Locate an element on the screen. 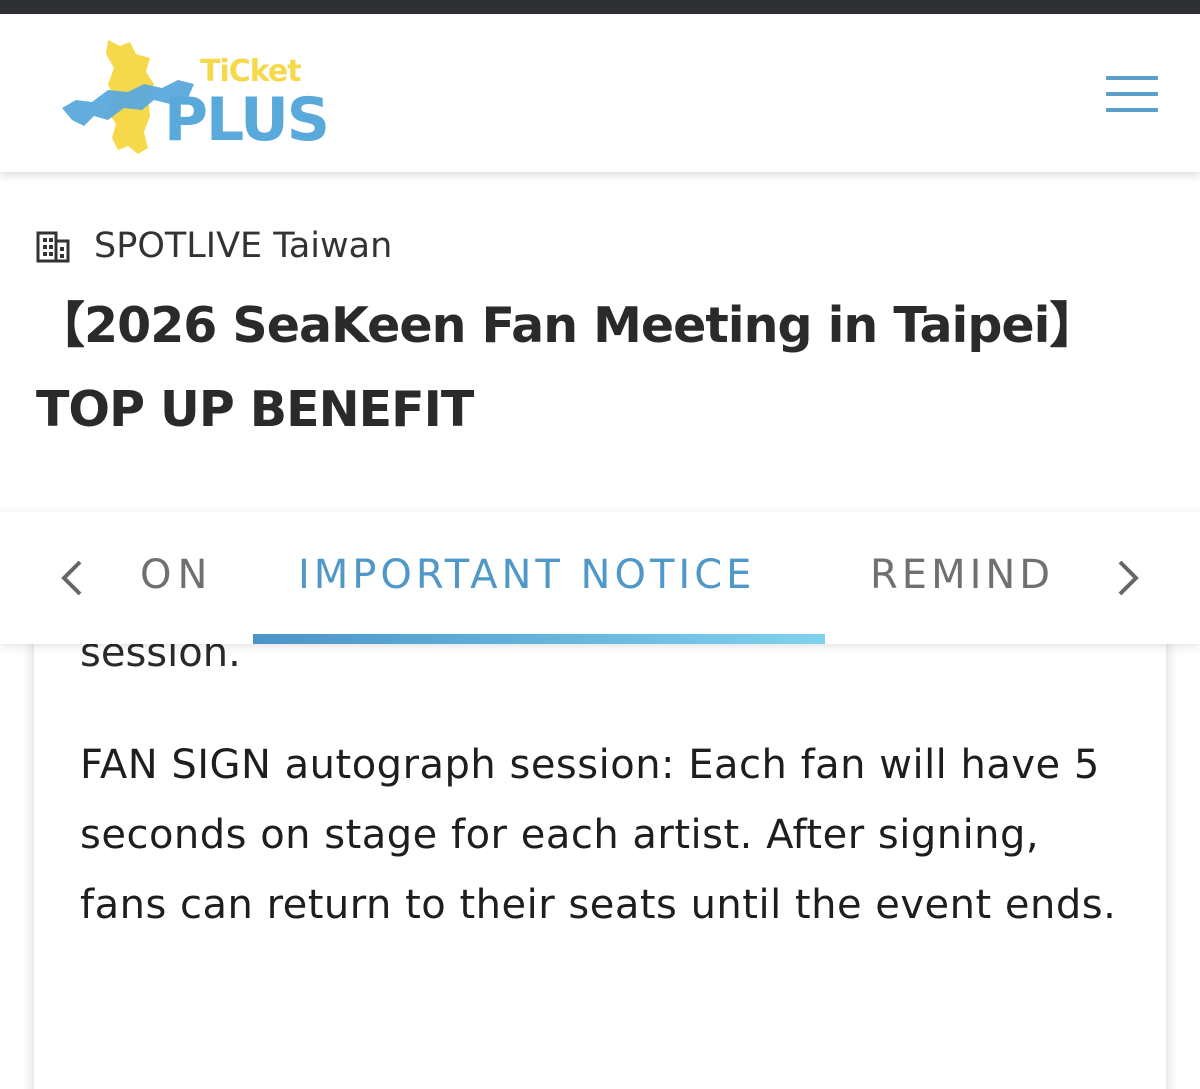 This screenshot has height=1089, width=1200. chevron-left-icon is located at coordinates (72, 578).